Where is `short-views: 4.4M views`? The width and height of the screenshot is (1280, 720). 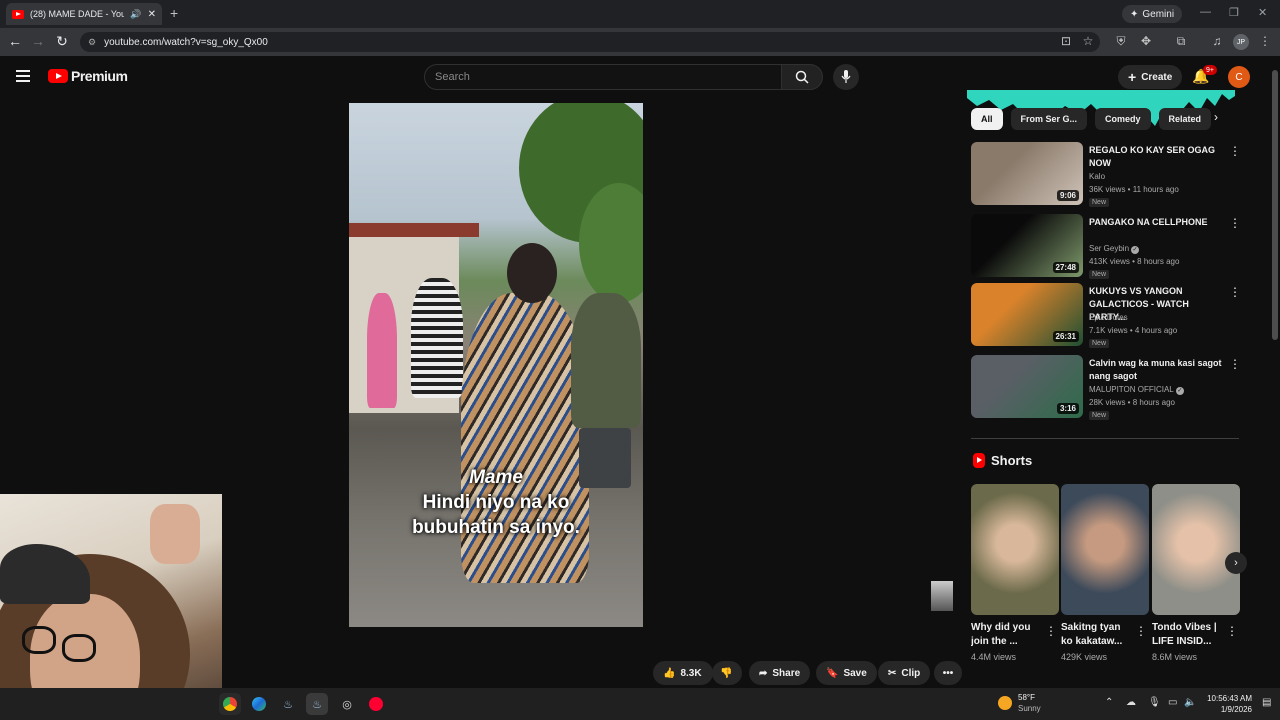 short-views: 4.4M views is located at coordinates (994, 657).